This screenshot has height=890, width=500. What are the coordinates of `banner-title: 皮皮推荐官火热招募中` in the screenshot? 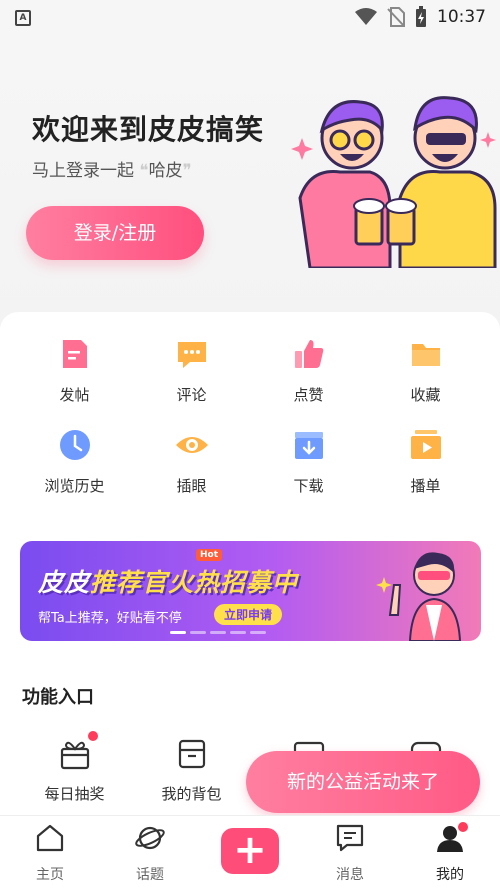 It's located at (168, 581).